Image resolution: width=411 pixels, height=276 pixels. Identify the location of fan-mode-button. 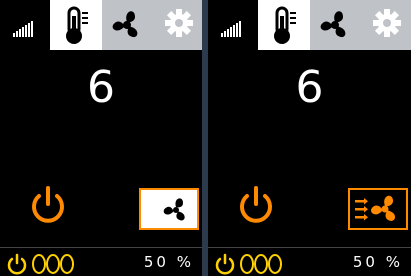
(169, 209).